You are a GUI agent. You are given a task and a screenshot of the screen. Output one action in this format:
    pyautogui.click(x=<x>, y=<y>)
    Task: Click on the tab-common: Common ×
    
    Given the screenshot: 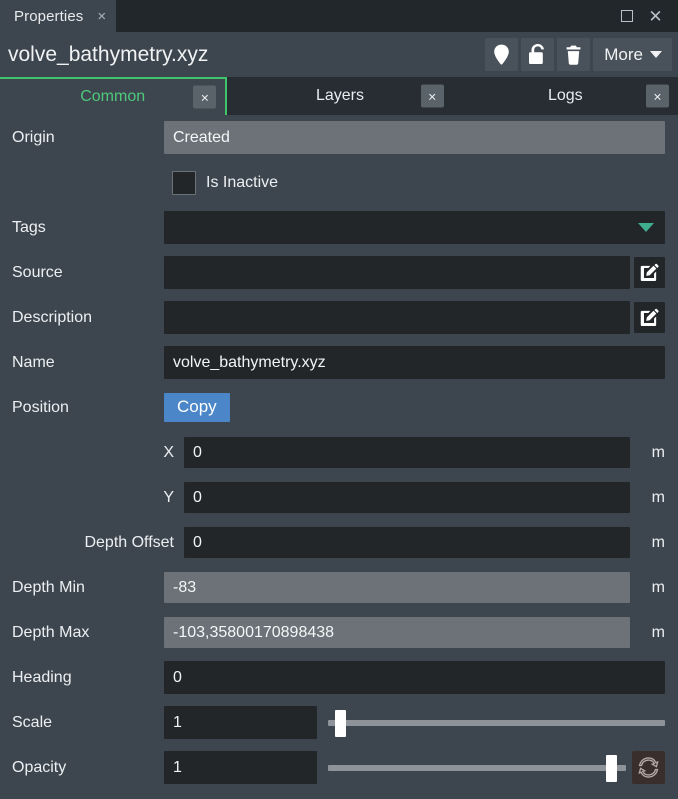 What is the action you would take?
    pyautogui.click(x=114, y=96)
    